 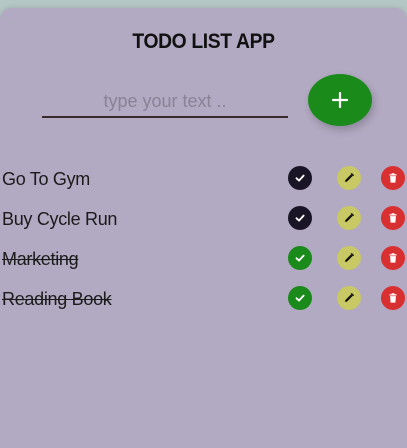 What do you see at coordinates (203, 181) in the screenshot?
I see `todo-item: Go To Gym` at bounding box center [203, 181].